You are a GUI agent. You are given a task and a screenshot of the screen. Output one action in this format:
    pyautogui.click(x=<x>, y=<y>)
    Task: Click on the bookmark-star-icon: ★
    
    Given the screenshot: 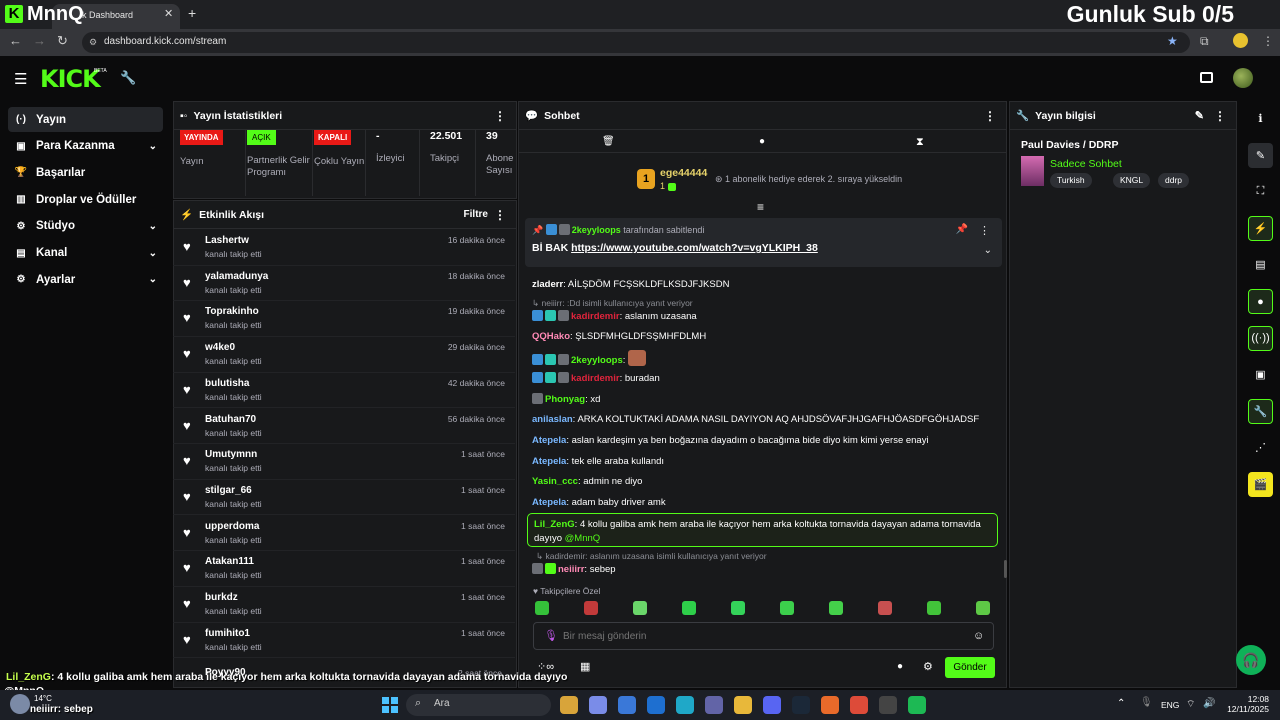 What is the action you would take?
    pyautogui.click(x=1172, y=41)
    